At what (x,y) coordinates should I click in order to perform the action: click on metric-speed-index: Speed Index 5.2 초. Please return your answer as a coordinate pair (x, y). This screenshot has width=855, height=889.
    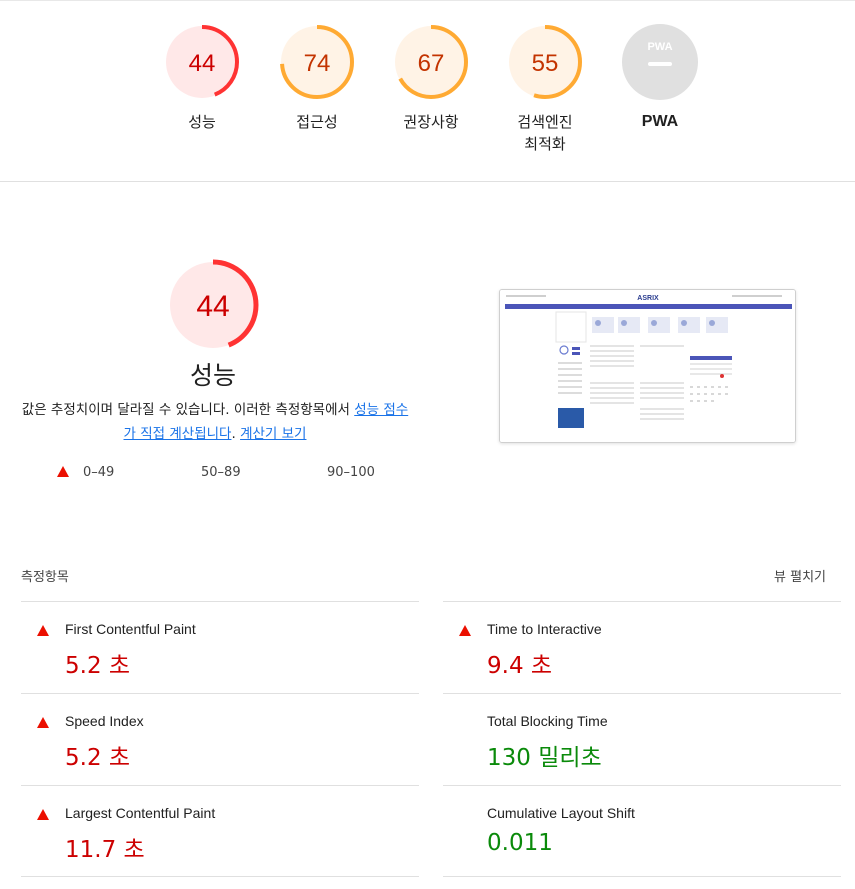
    Looking at the image, I should click on (220, 739).